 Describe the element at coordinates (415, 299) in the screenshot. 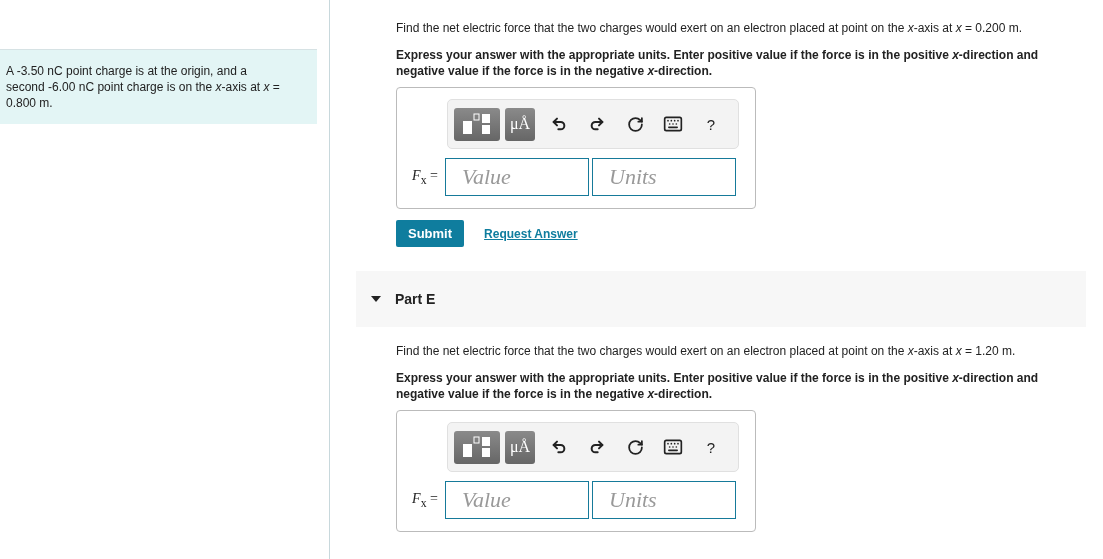

I see `part-title: Part E` at that location.